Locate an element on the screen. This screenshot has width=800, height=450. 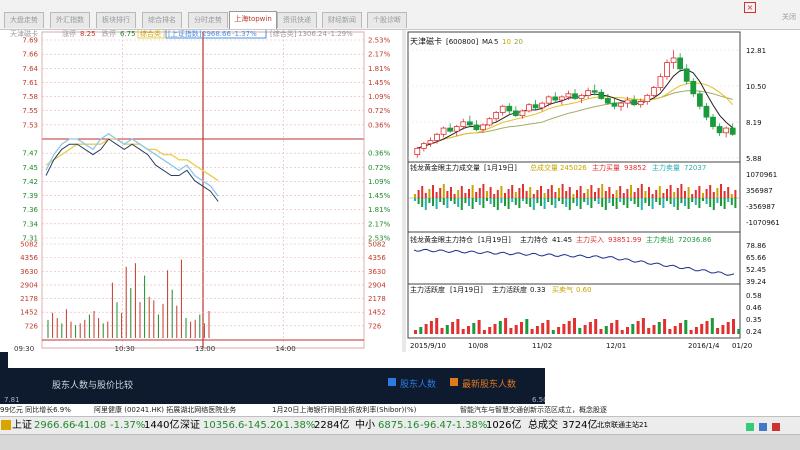
total-value: 3724亿 is located at coordinates (580, 425).